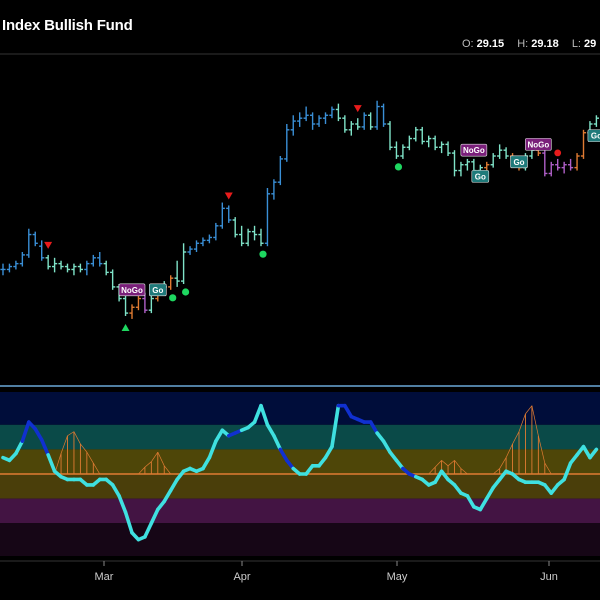 The image size is (600, 600). Describe the element at coordinates (397, 577) in the screenshot. I see `x-tick-label-may: May` at that location.